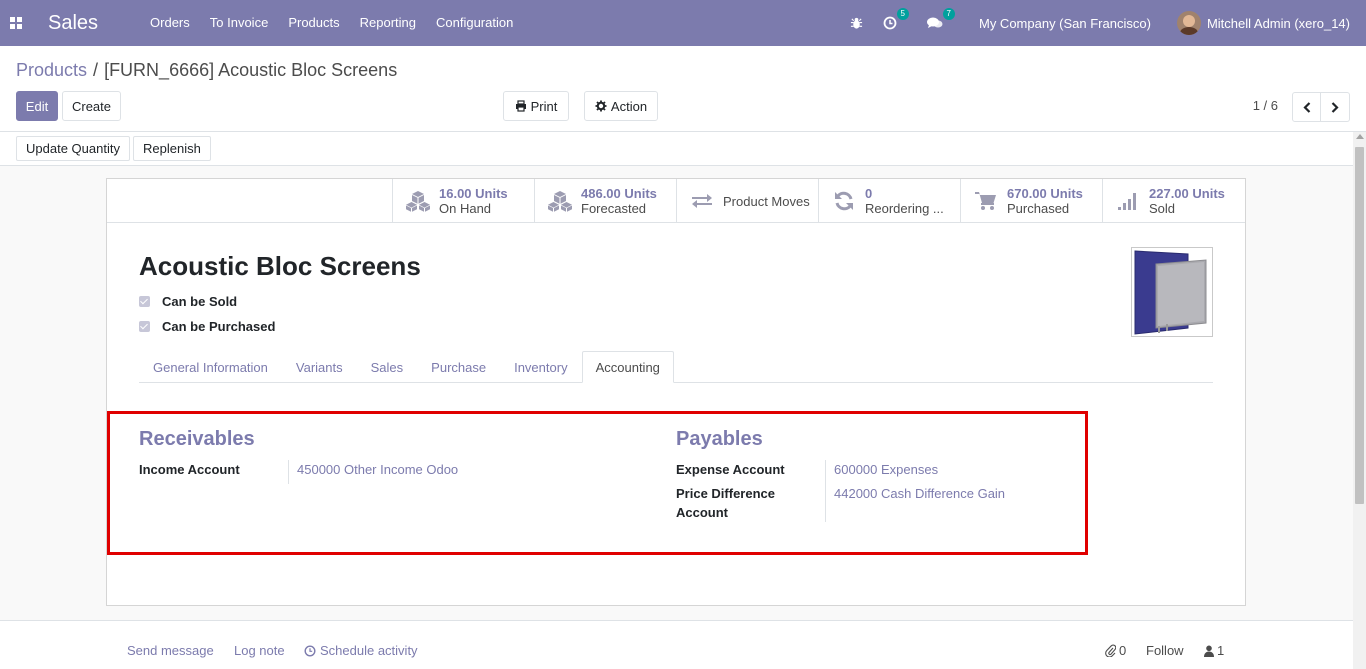 The image size is (1366, 669). What do you see at coordinates (544, 106) in the screenshot?
I see `print-label: Print` at bounding box center [544, 106].